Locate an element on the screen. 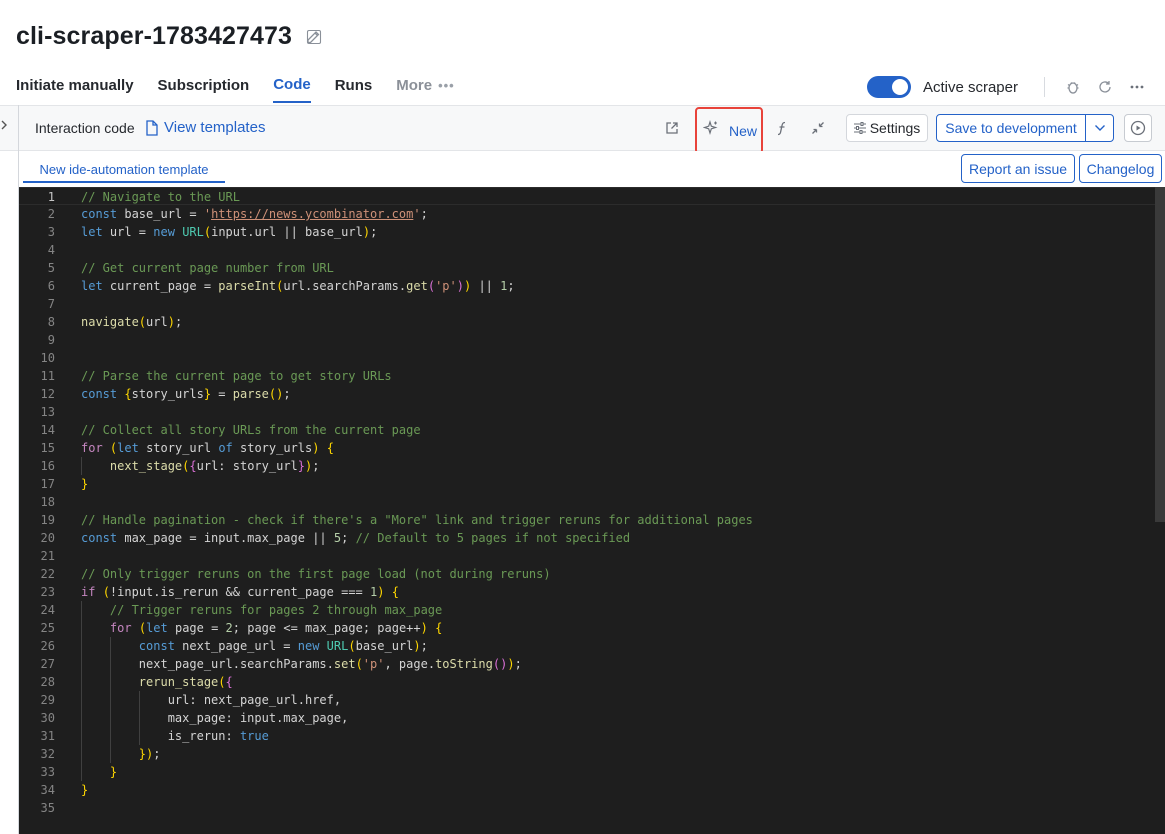 Image resolution: width=1165 pixels, height=834 pixels. code-line: 21 is located at coordinates (587, 556).